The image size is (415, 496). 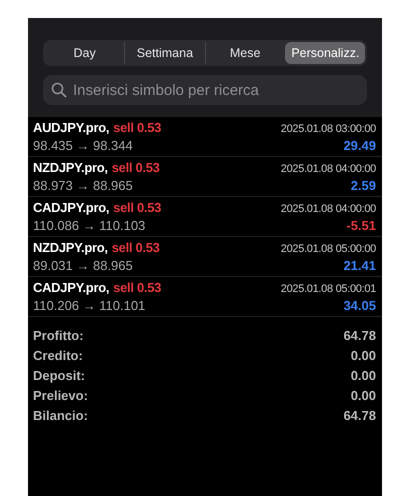 I want to click on period-tab: Personalizz., so click(x=324, y=53).